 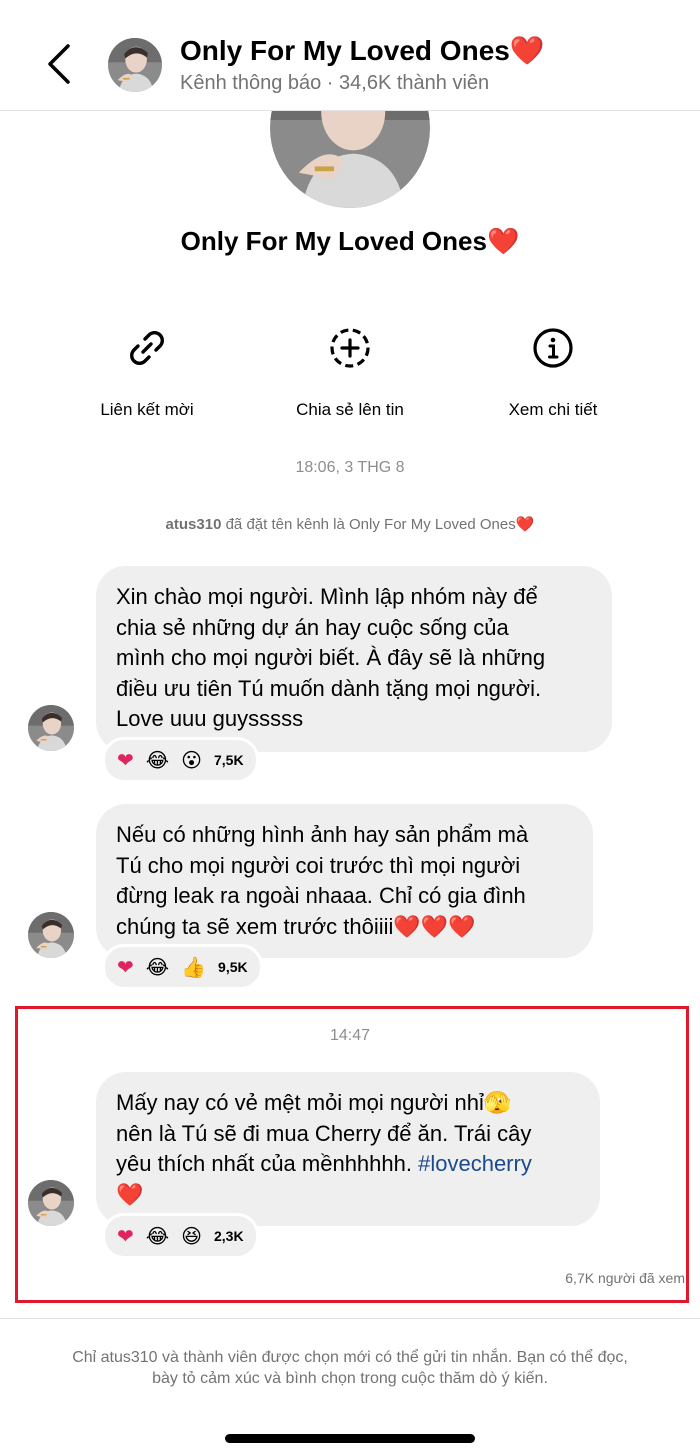 I want to click on message-line: Xin chào mọi người. Mình lập nhóm này để, so click(x=327, y=596).